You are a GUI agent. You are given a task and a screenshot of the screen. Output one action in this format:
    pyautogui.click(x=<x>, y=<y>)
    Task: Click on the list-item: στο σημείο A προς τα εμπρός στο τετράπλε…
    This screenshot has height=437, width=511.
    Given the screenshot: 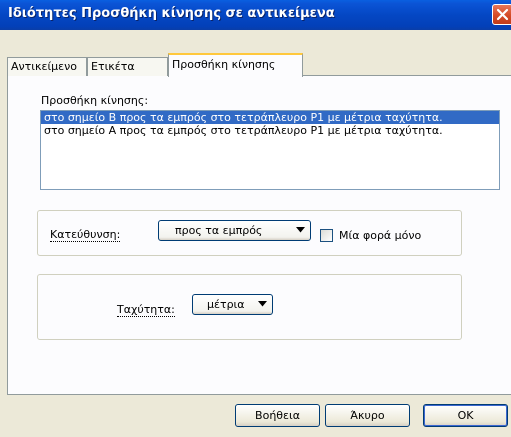 What is the action you would take?
    pyautogui.click(x=270, y=130)
    